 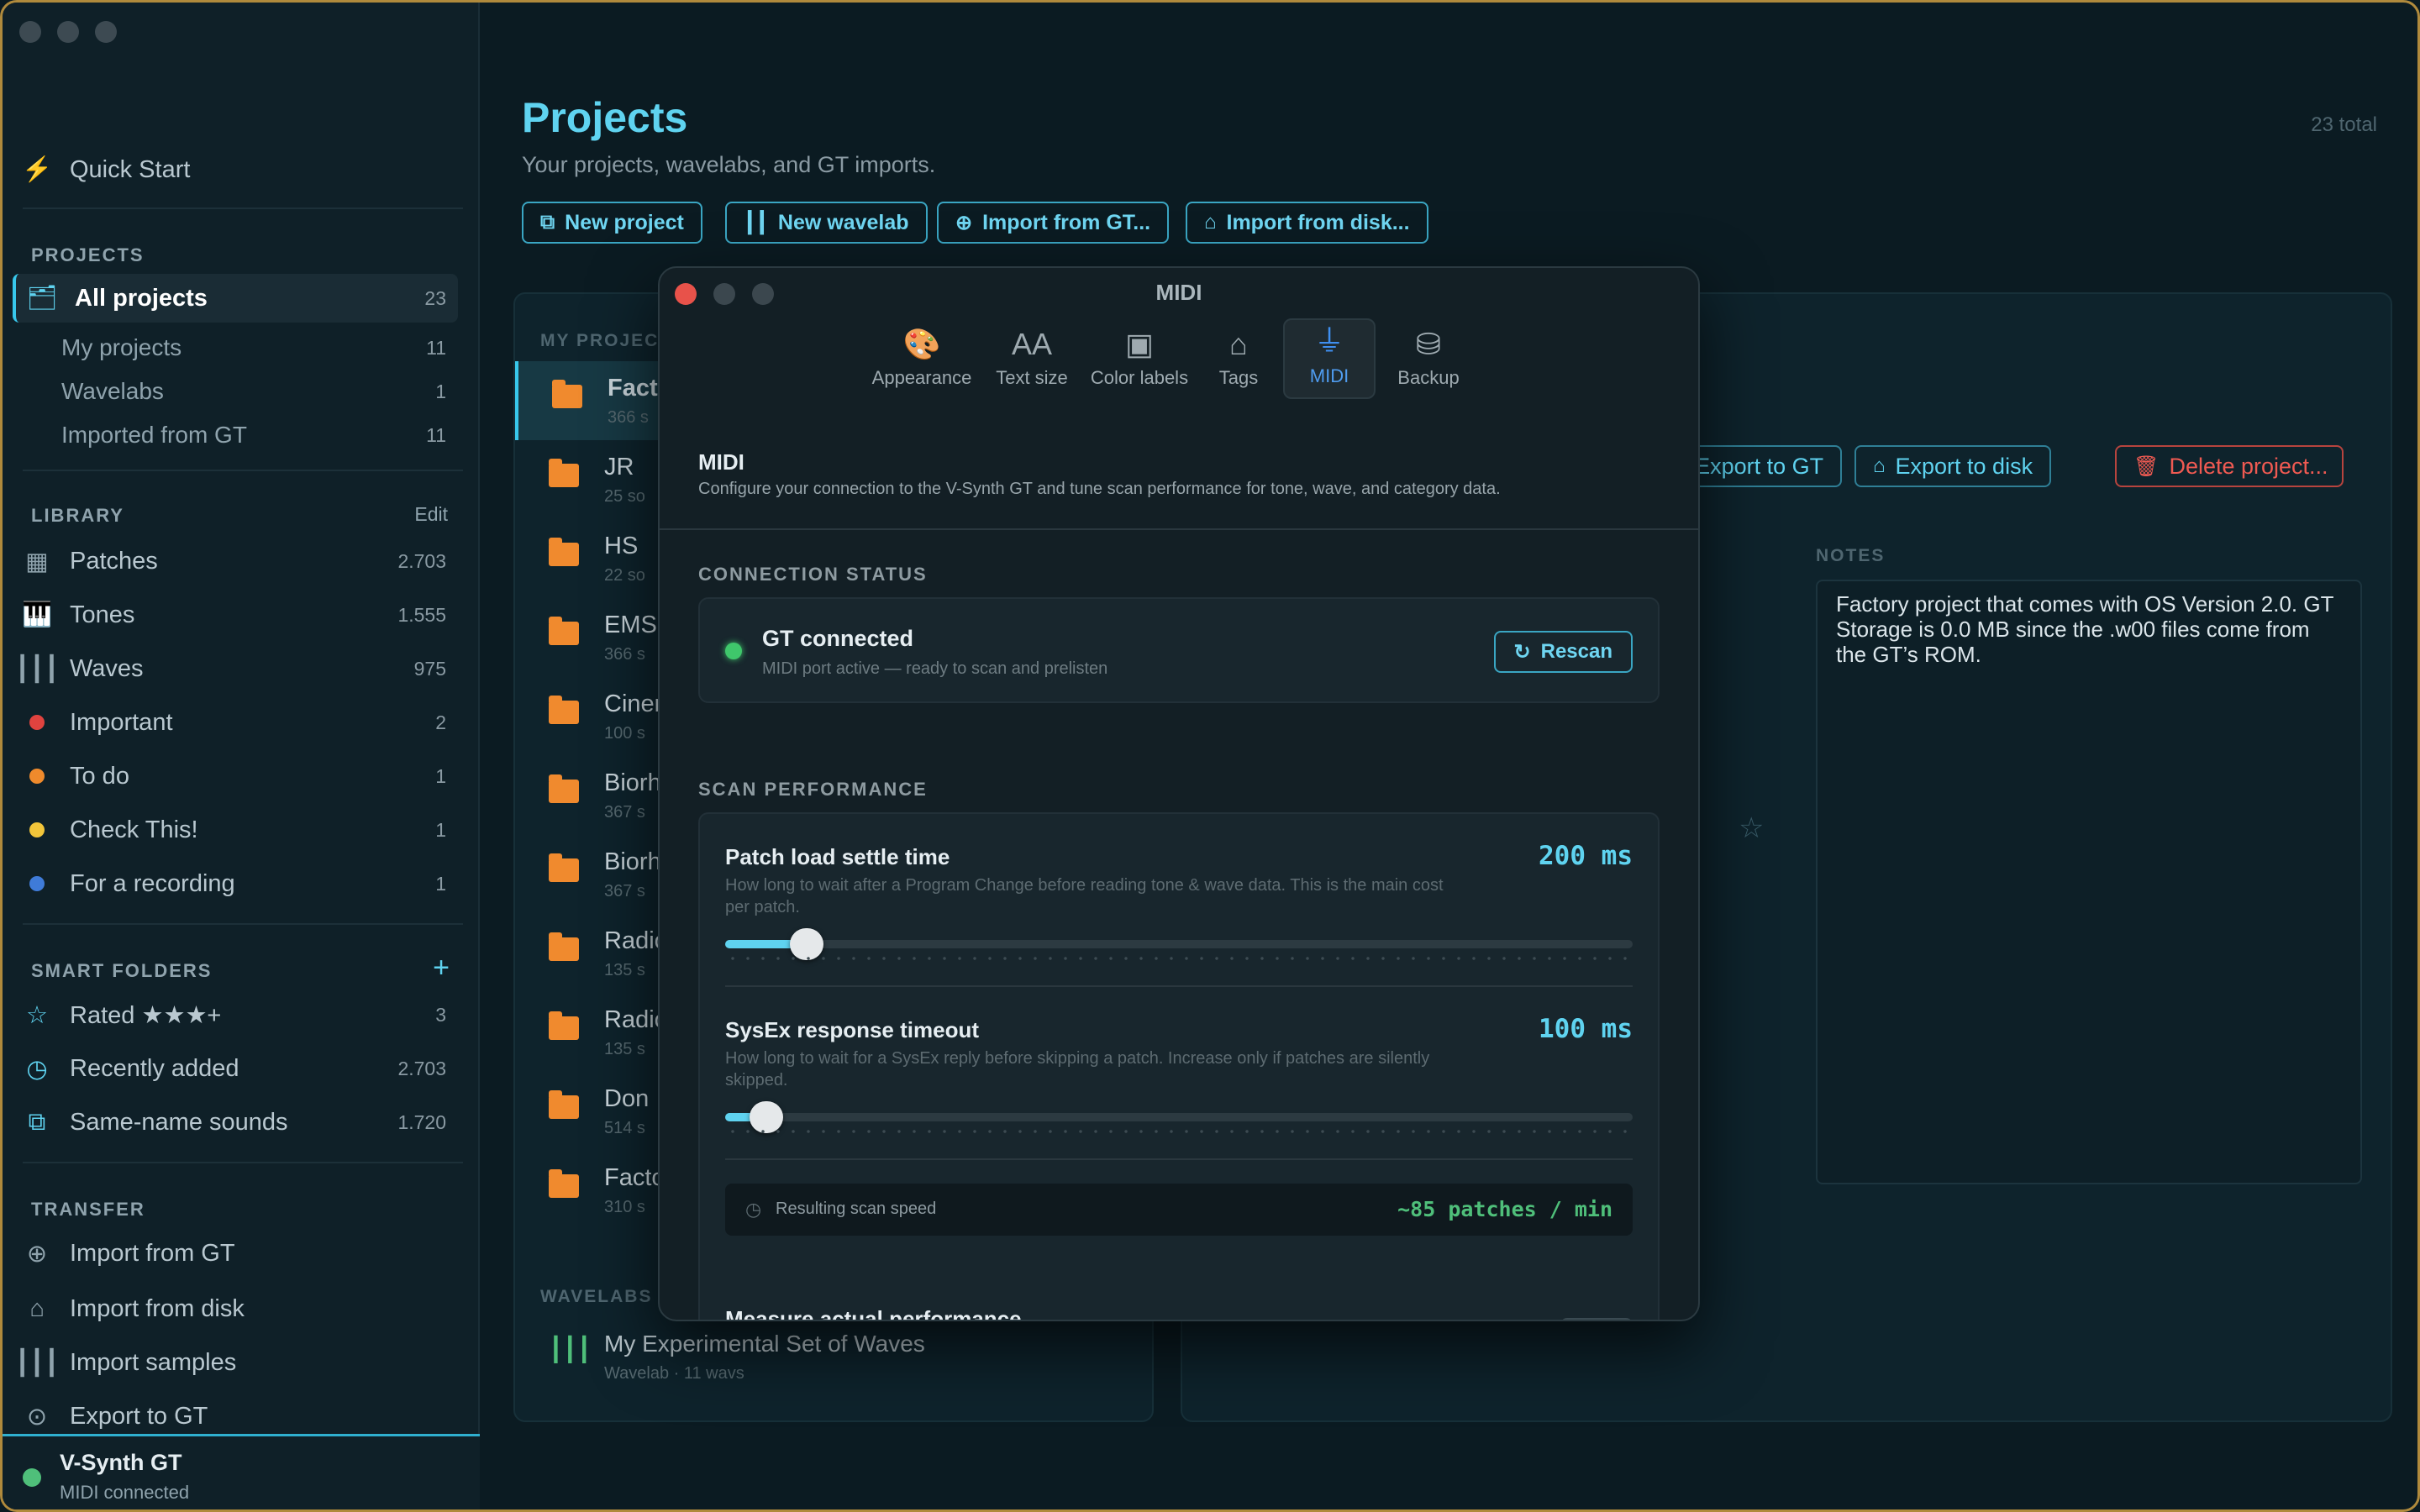 I want to click on tab-color-labels: ▣ Color labels, so click(x=1139, y=358).